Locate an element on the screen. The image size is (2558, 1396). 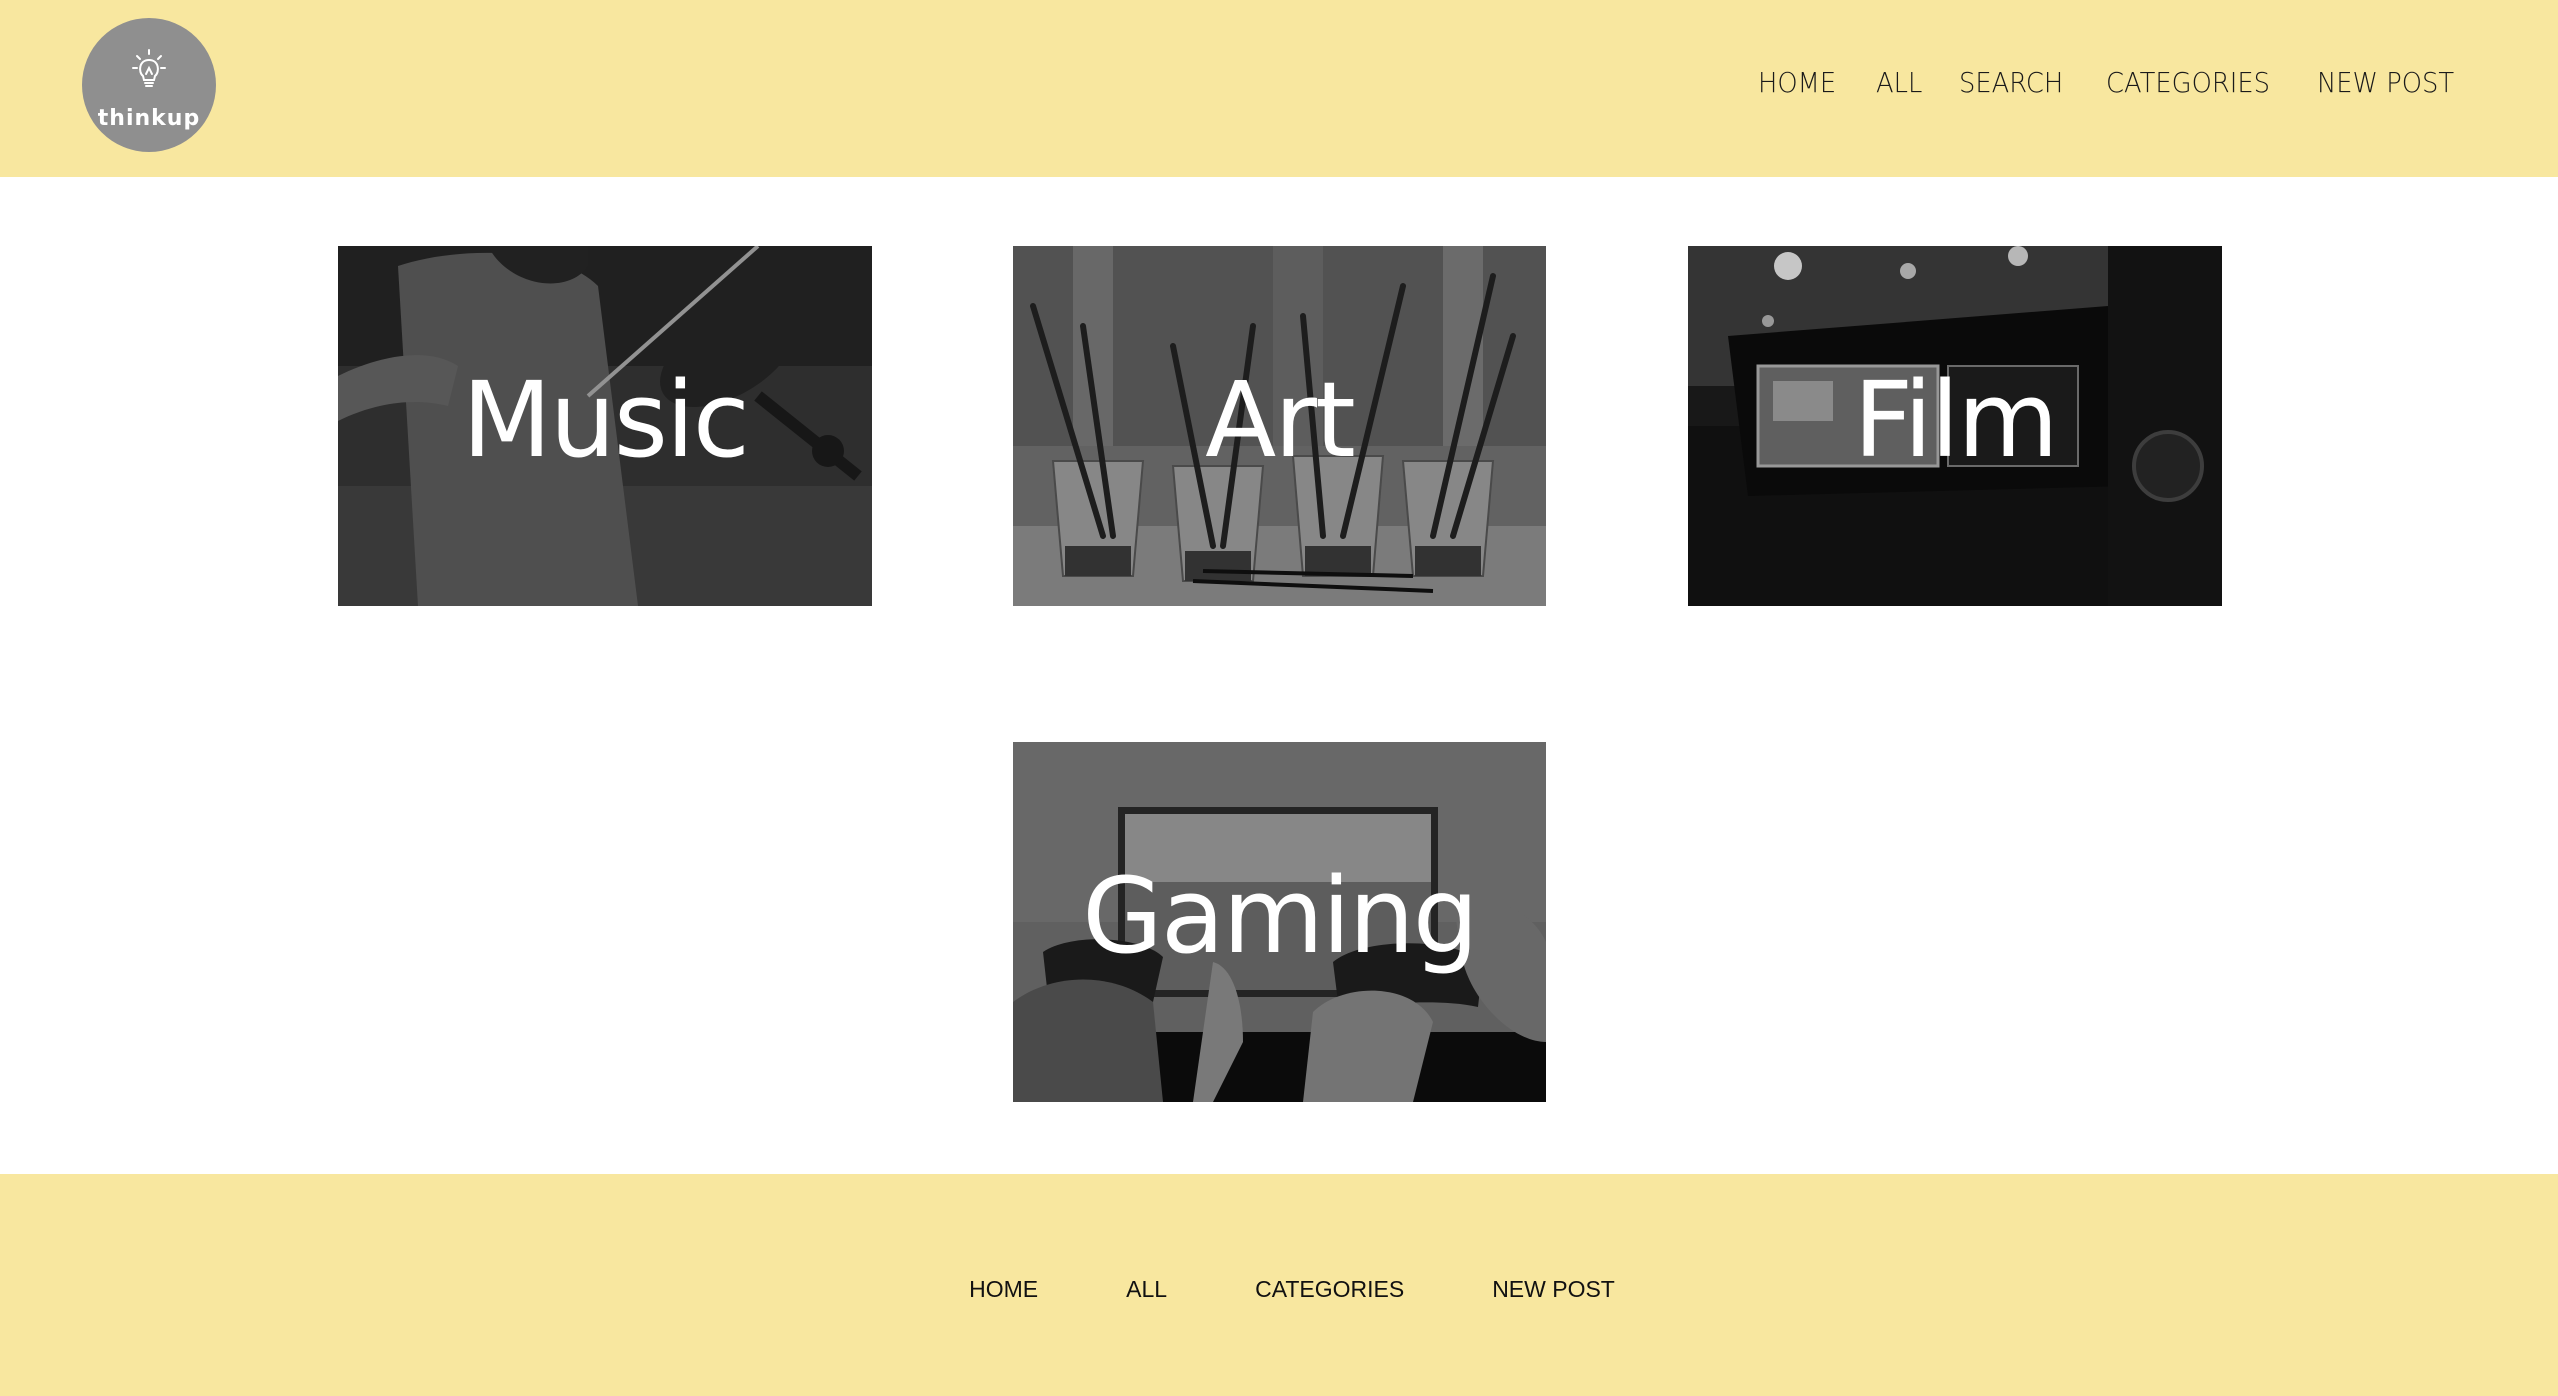
footer-nav-categories: CATEGORIES is located at coordinates (1329, 1289).